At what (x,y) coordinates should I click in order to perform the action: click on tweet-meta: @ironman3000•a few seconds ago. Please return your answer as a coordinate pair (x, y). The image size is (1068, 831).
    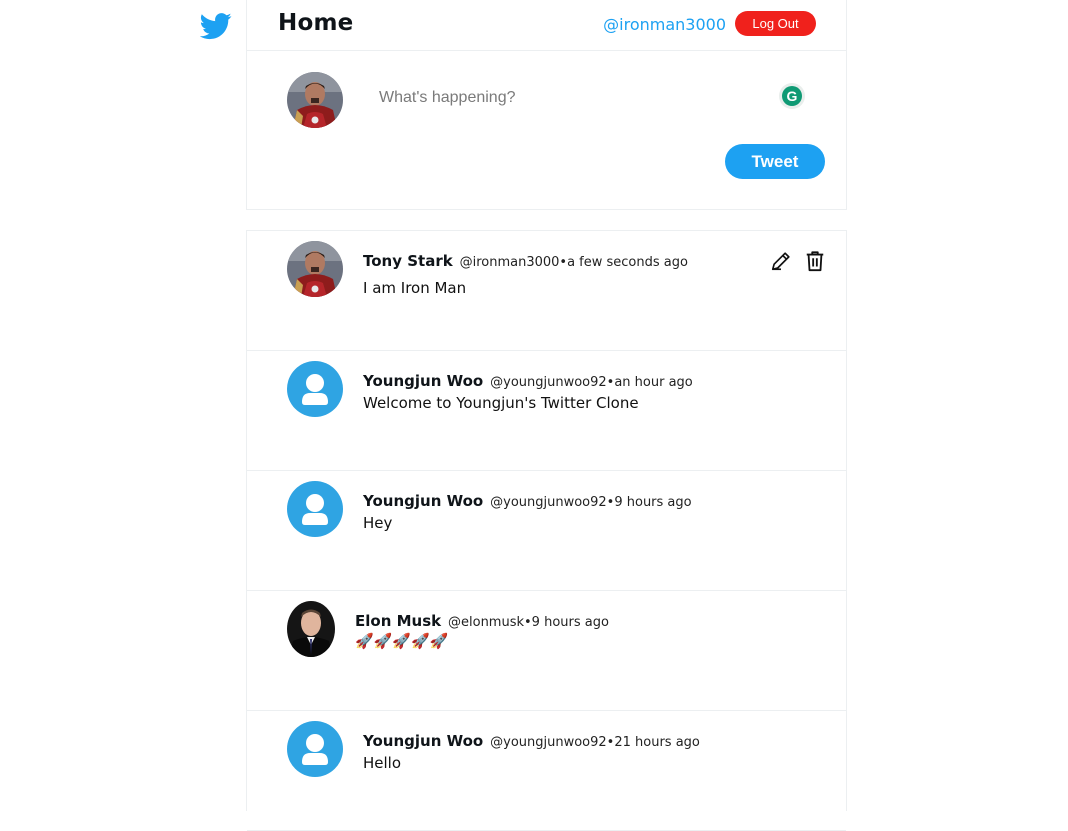
    Looking at the image, I should click on (573, 262).